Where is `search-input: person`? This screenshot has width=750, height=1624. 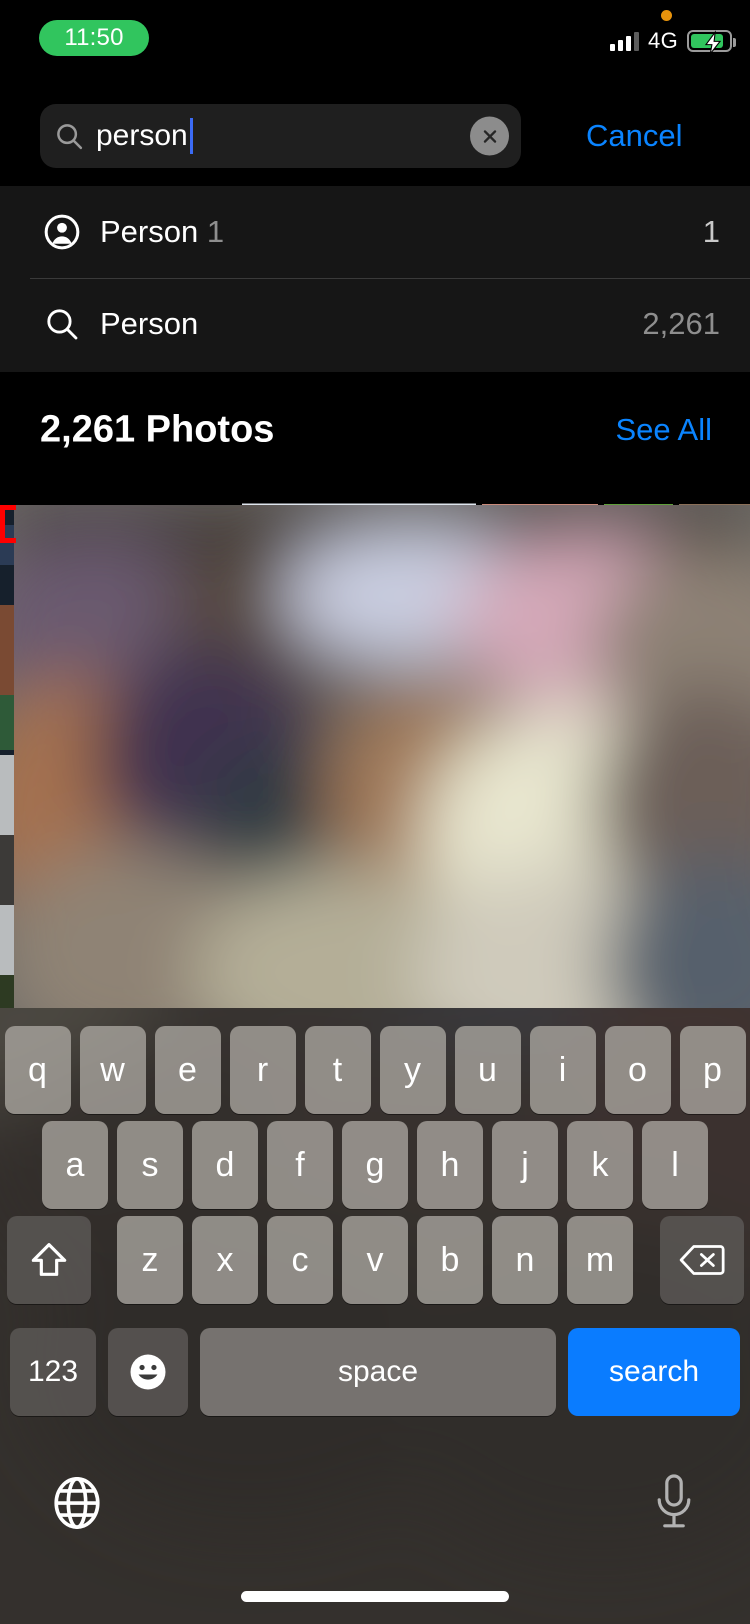
search-input: person is located at coordinates (280, 136).